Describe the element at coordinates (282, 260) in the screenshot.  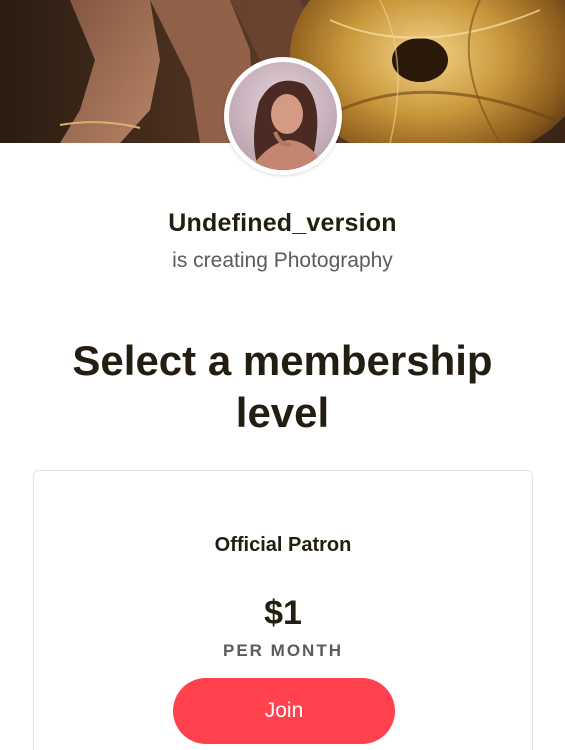
I see `creator-subtitle: is creating Photography` at that location.